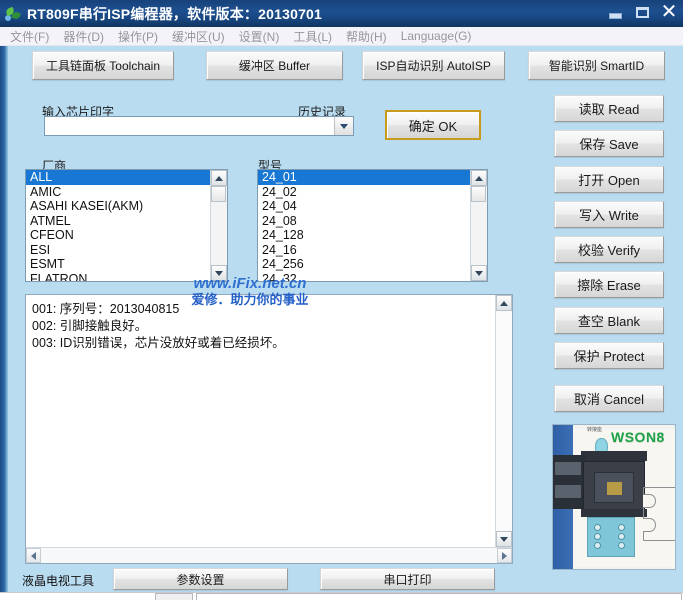 The image size is (683, 600). What do you see at coordinates (614, 456) in the screenshot?
I see `socket-arm-top` at bounding box center [614, 456].